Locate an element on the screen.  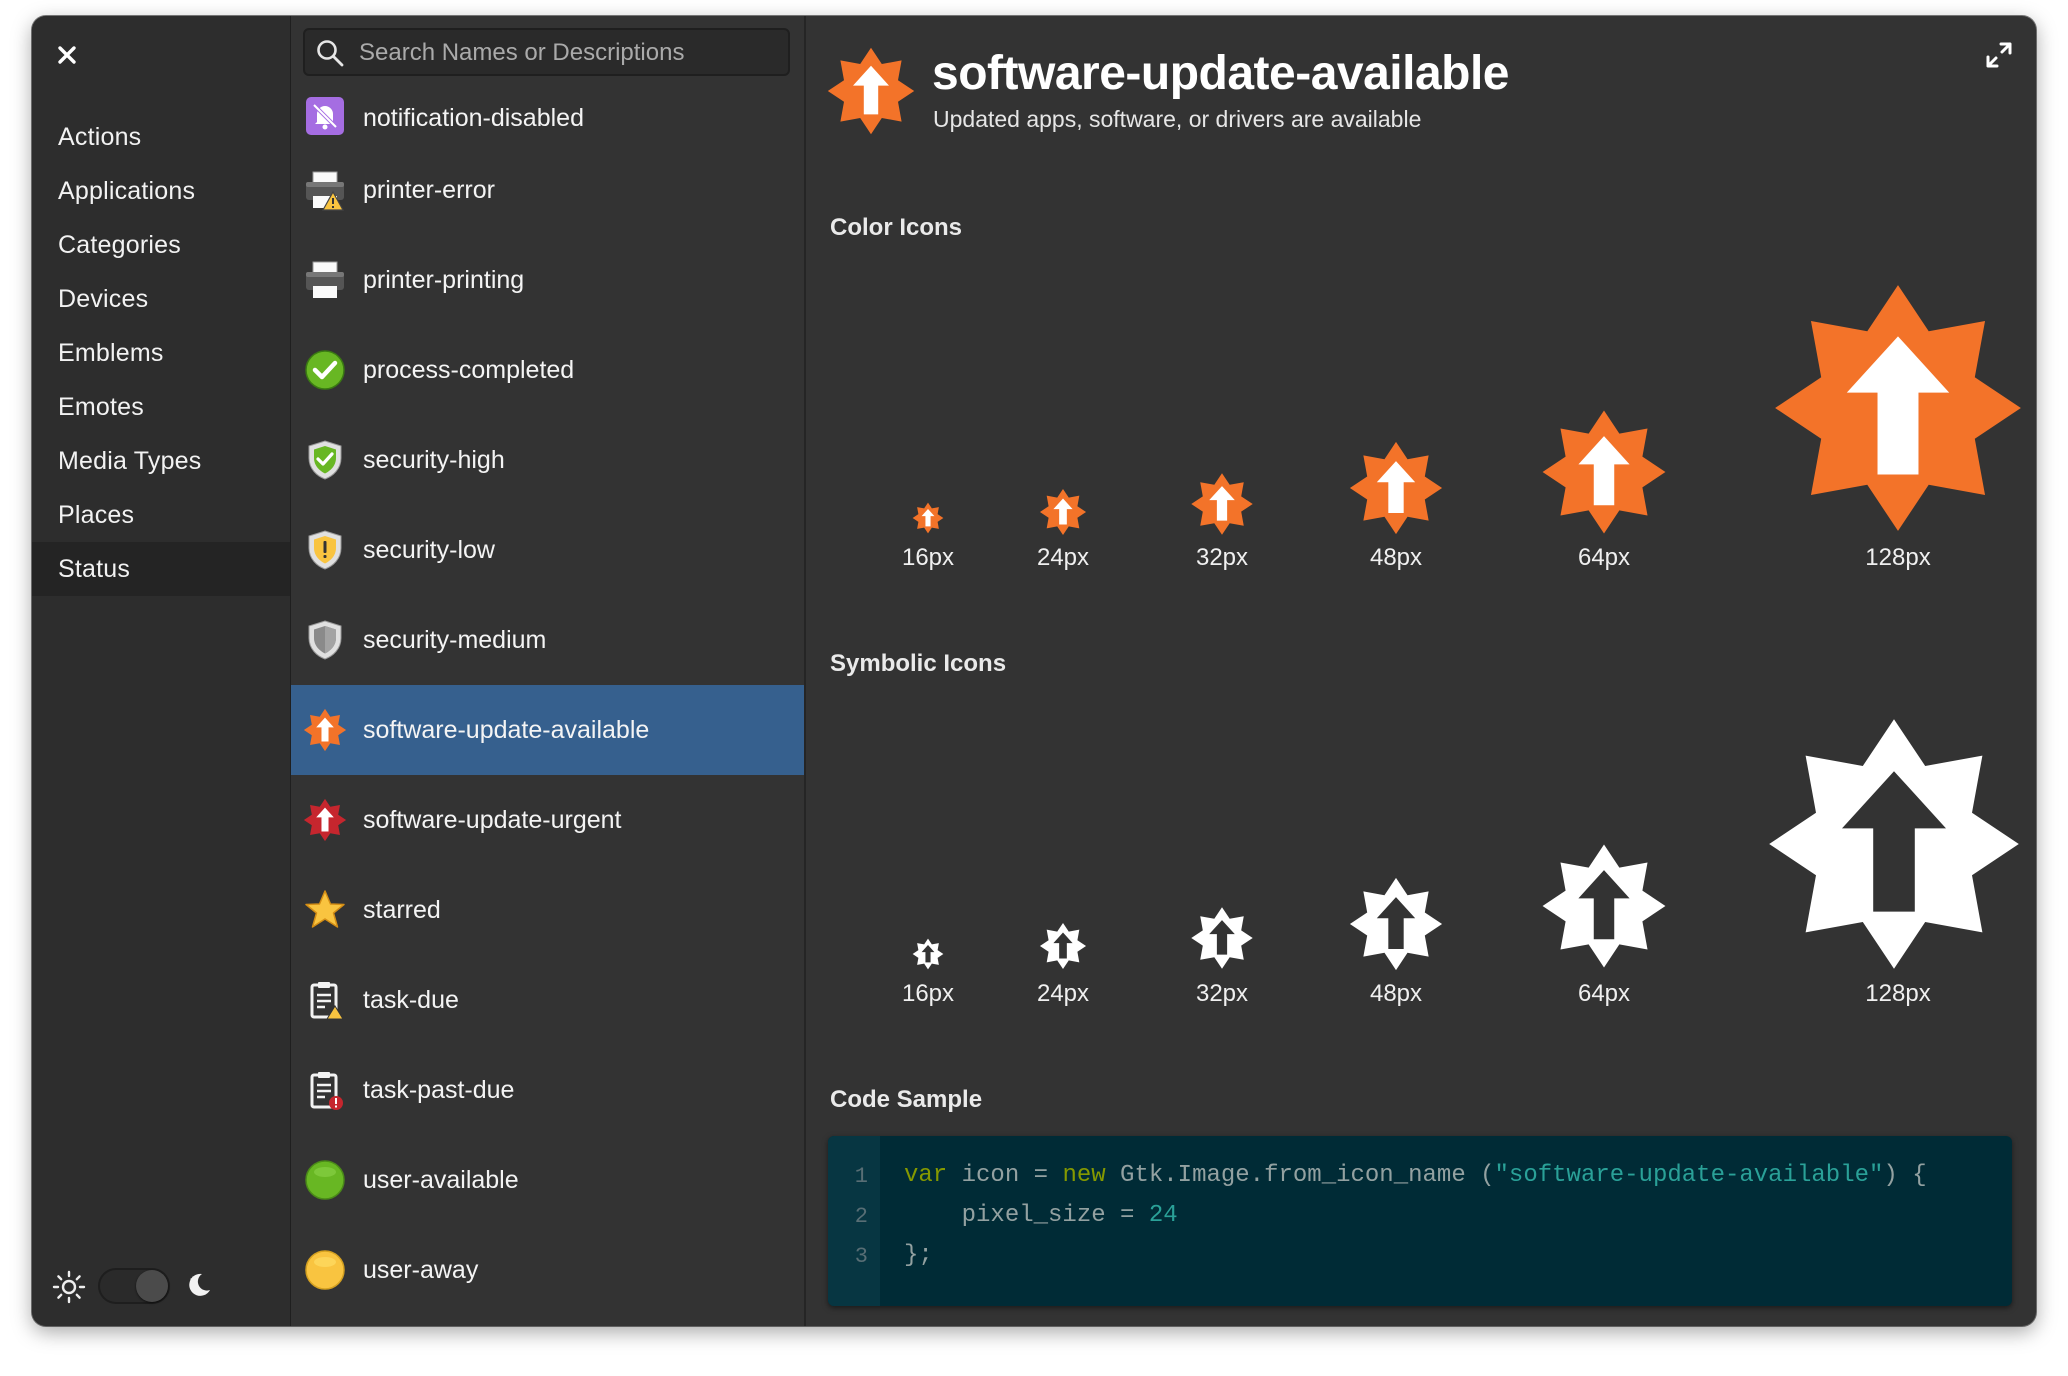
user-available-icon is located at coordinates (325, 1180).